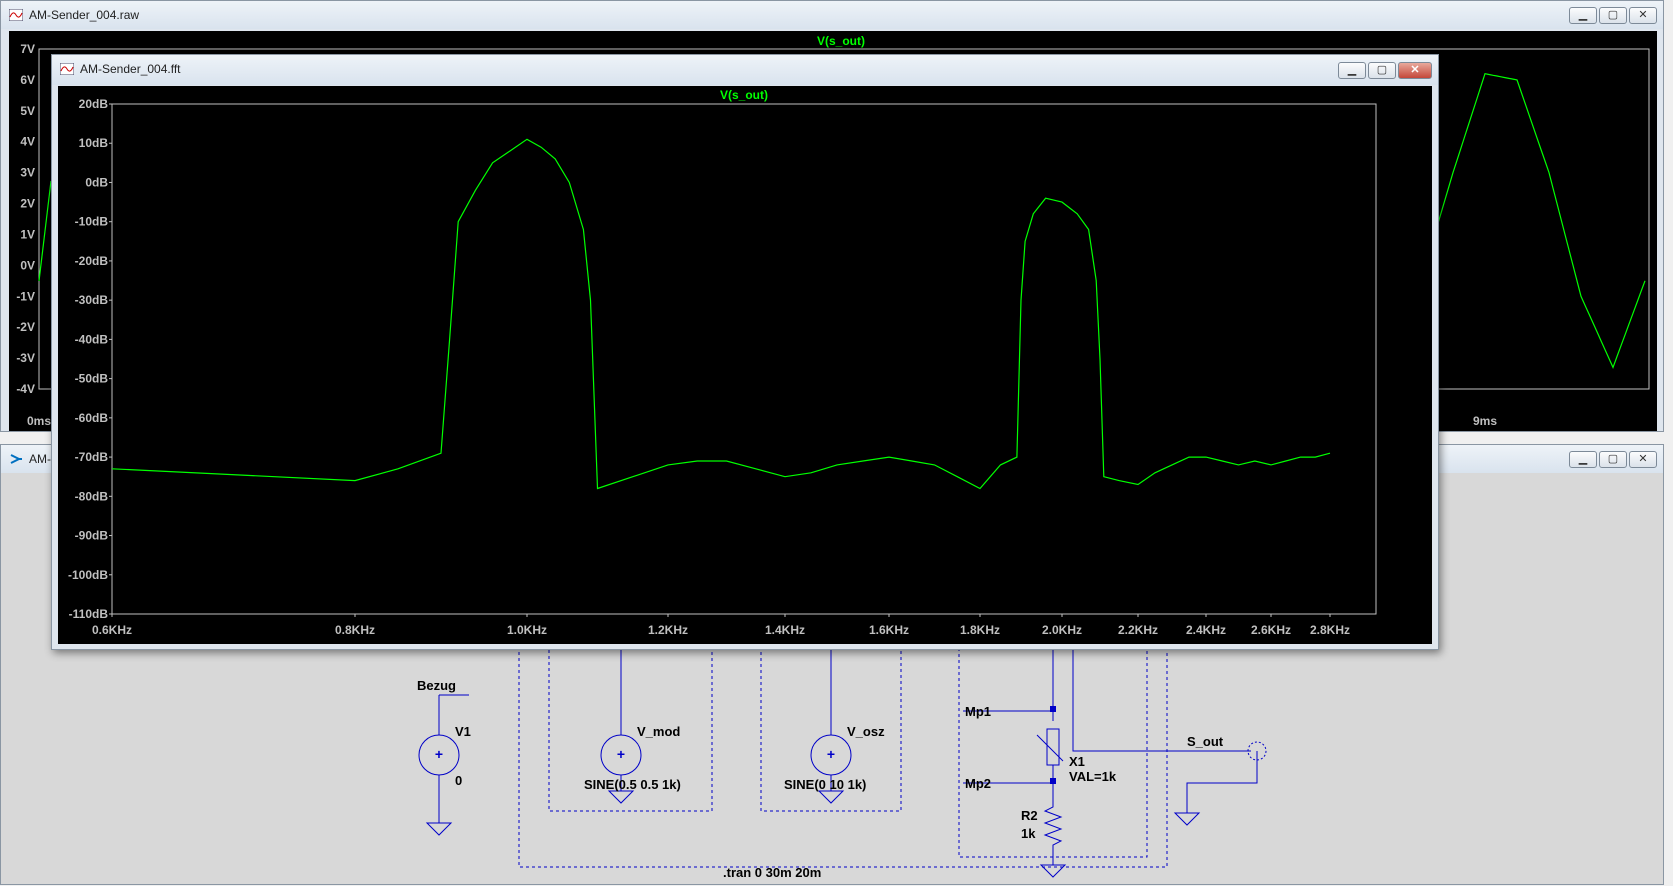 Image resolution: width=1673 pixels, height=886 pixels. What do you see at coordinates (745, 70) in the screenshot?
I see `fft-titlebar: AM-Sender_004.fft ▁ ▢ ✕` at bounding box center [745, 70].